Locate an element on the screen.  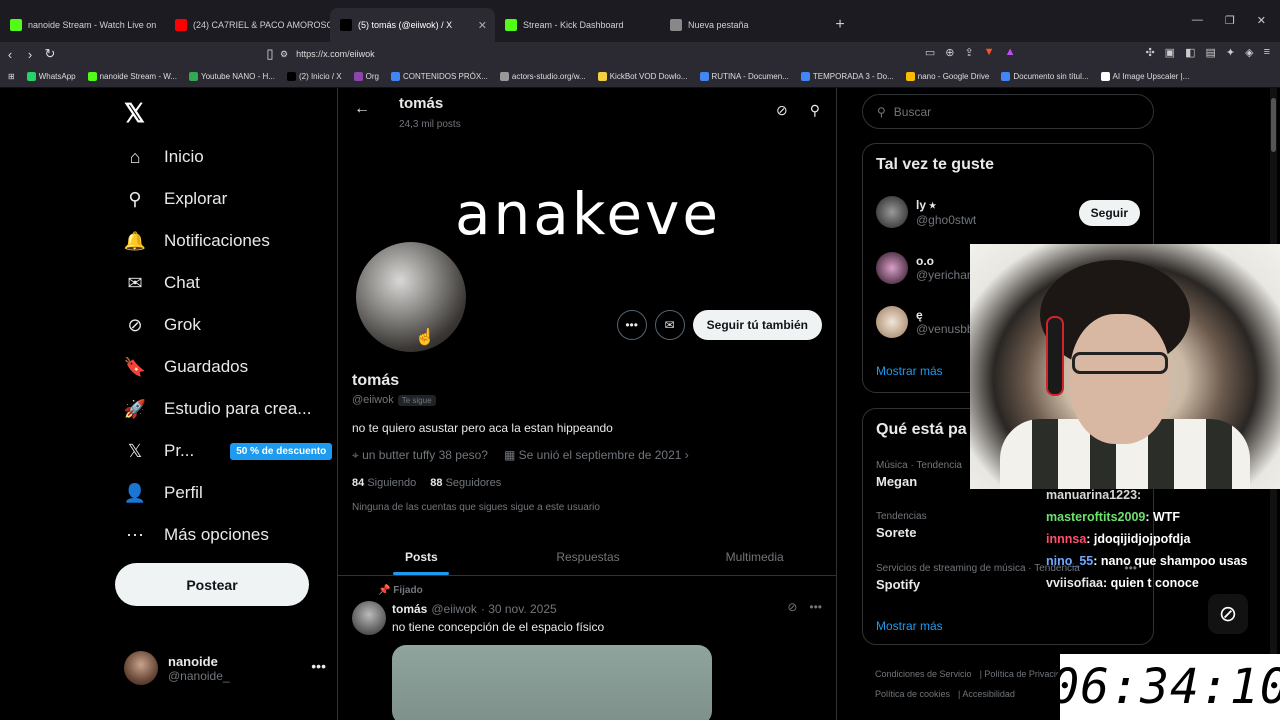
search-placeholder: Buscar is located at coordinates (912, 111).